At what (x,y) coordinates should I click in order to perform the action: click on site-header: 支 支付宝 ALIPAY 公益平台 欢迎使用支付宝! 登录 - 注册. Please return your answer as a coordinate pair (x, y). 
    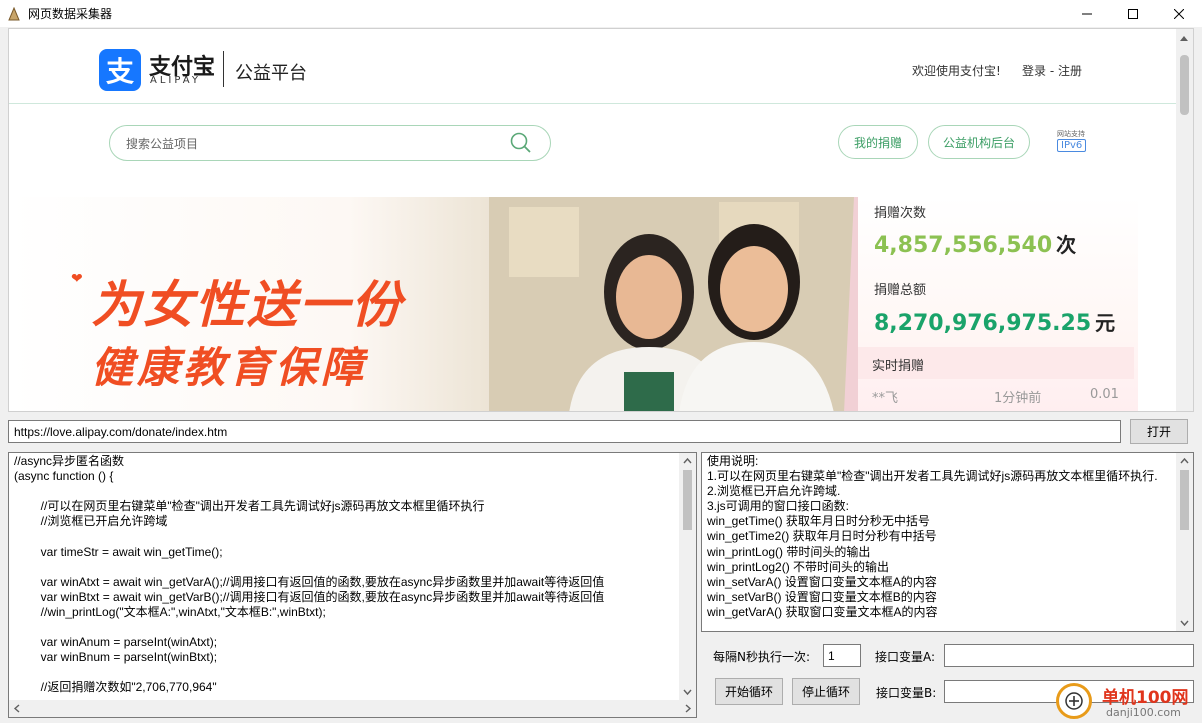
    Looking at the image, I should click on (593, 66).